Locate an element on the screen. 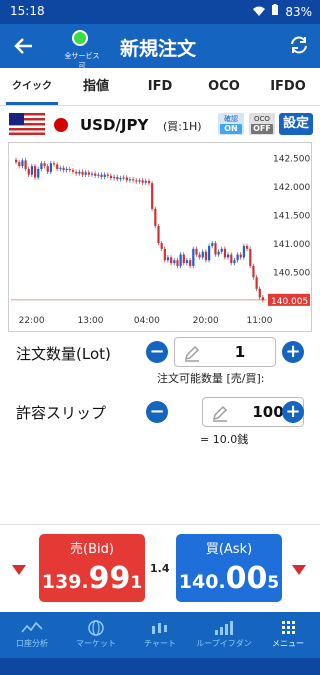 Image resolution: width=320 pixels, height=675 pixels. buy-price: 140.005 is located at coordinates (229, 578).